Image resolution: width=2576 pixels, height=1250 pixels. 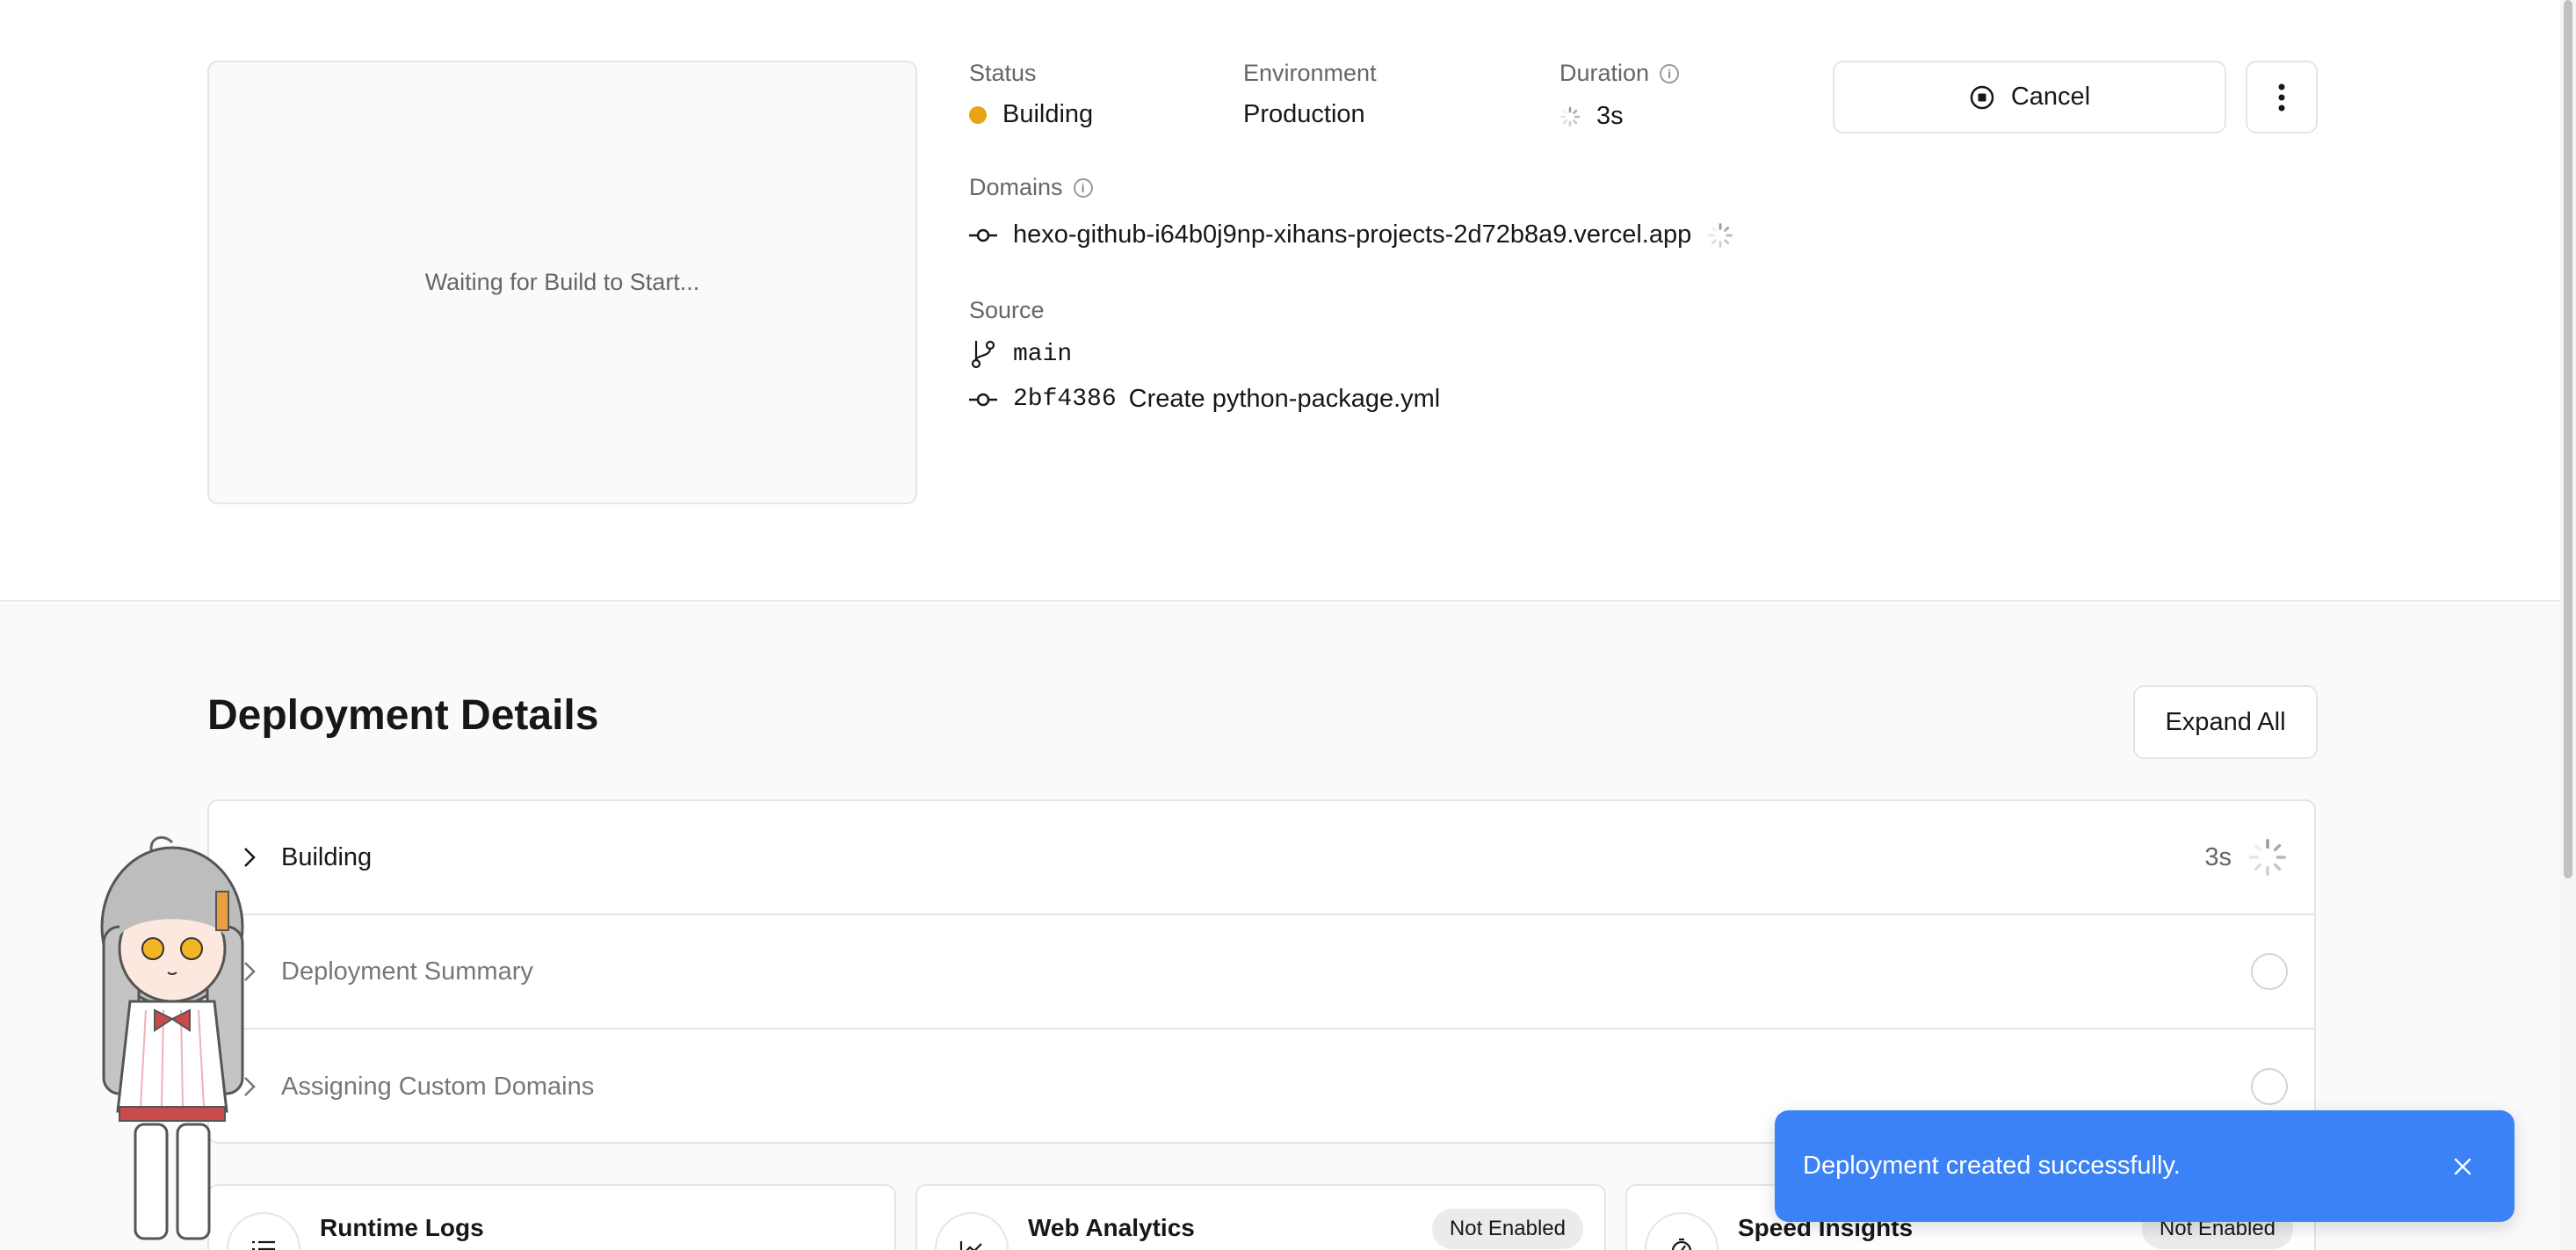 What do you see at coordinates (972, 1231) in the screenshot?
I see `chart-icon` at bounding box center [972, 1231].